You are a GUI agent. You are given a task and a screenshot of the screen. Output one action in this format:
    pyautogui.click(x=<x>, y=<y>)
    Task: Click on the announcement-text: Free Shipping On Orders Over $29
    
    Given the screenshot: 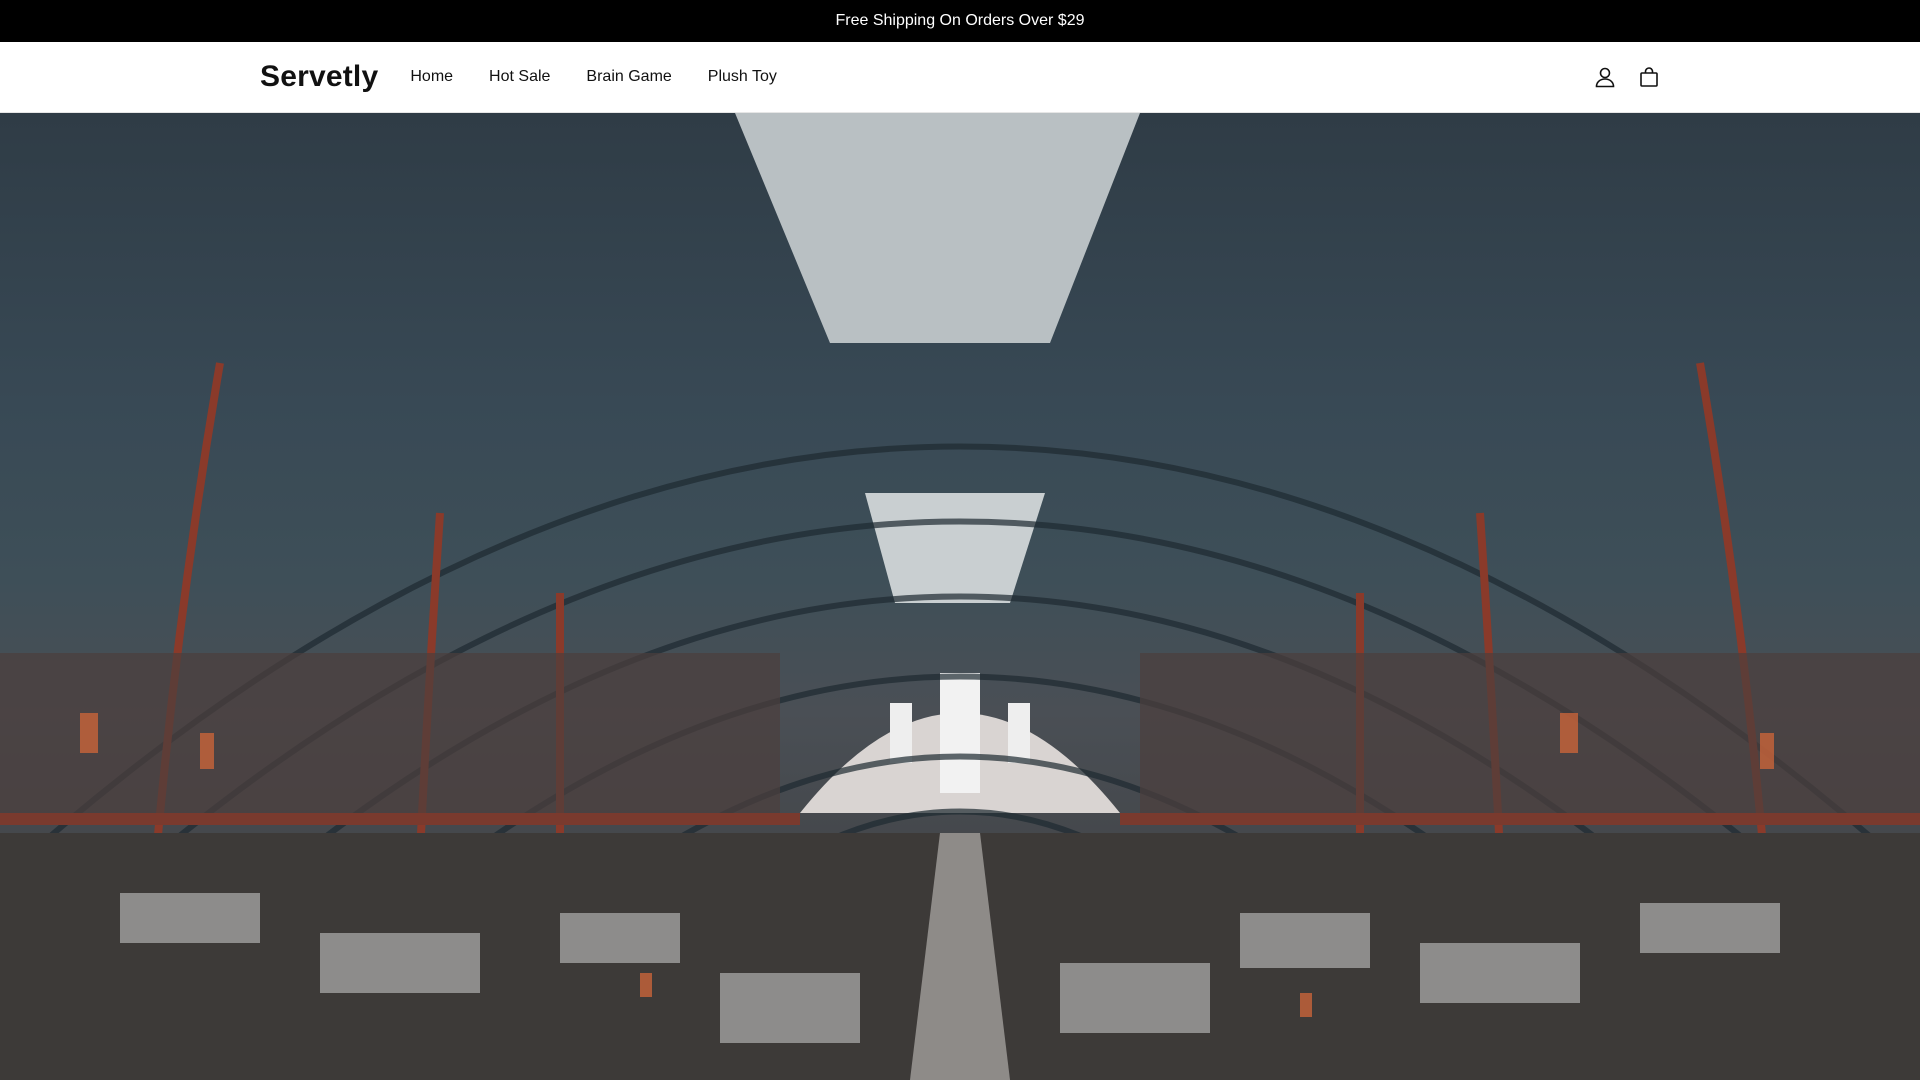 What is the action you would take?
    pyautogui.click(x=960, y=20)
    